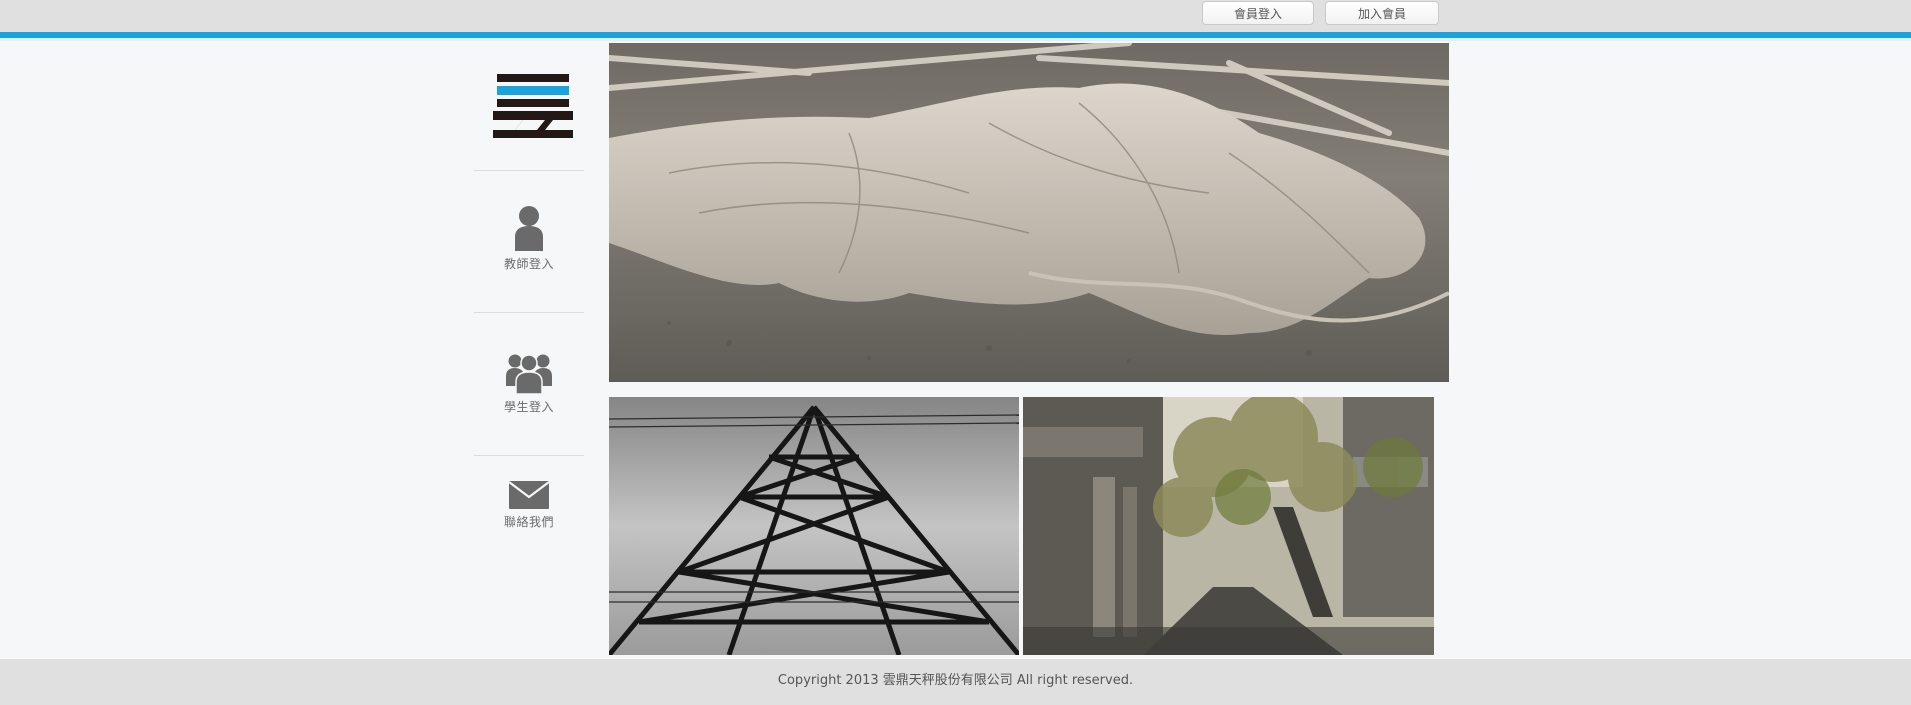 This screenshot has width=1911, height=705. Describe the element at coordinates (528, 522) in the screenshot. I see `sidebar-item-label: 聯絡我們` at that location.